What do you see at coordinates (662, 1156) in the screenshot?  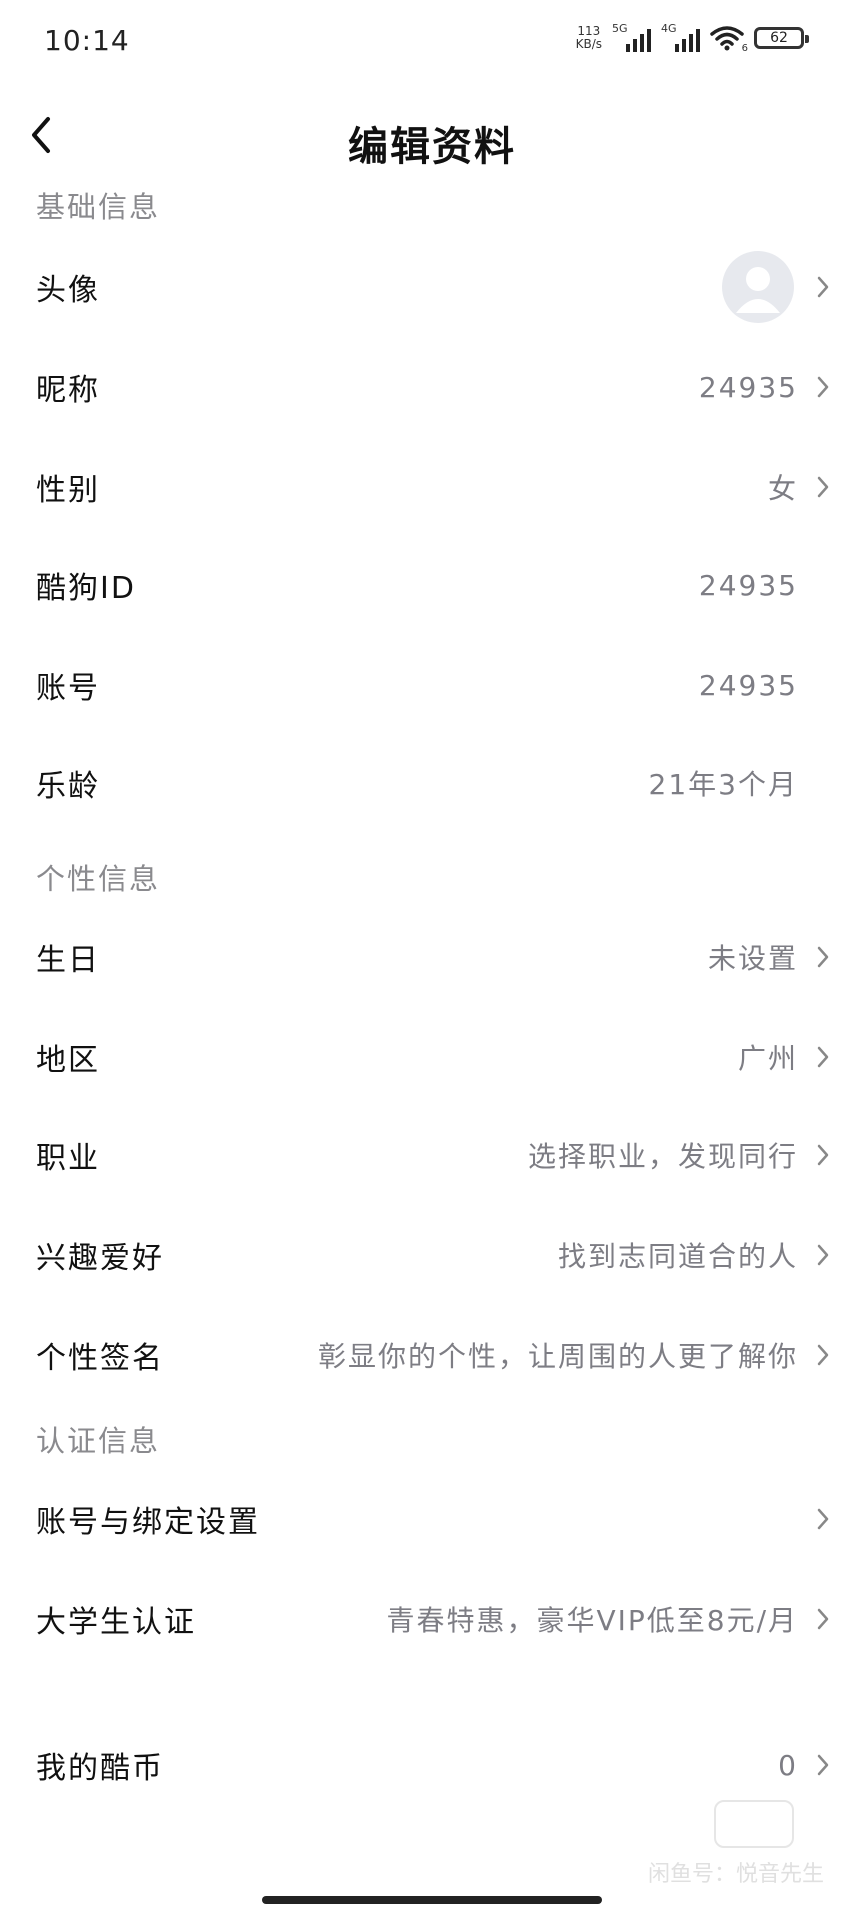 I see `row-value: 选择职业，发现同行` at bounding box center [662, 1156].